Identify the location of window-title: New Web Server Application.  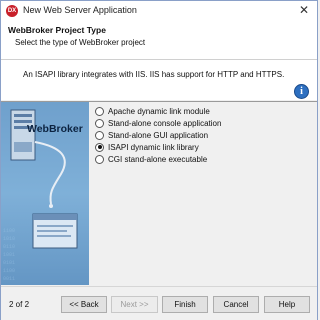
(80, 10).